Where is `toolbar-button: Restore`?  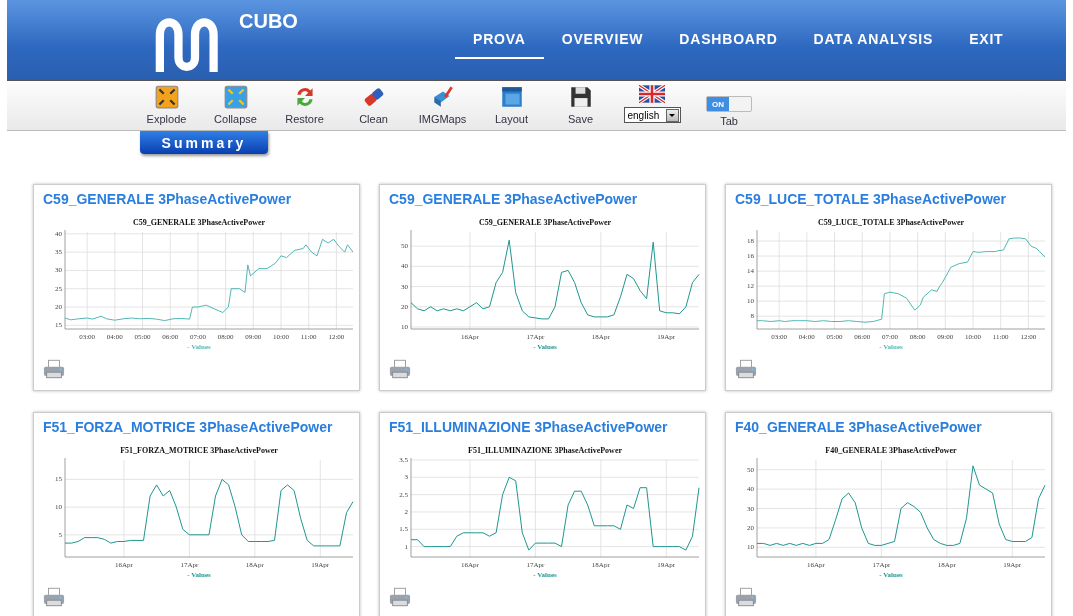 toolbar-button: Restore is located at coordinates (304, 103).